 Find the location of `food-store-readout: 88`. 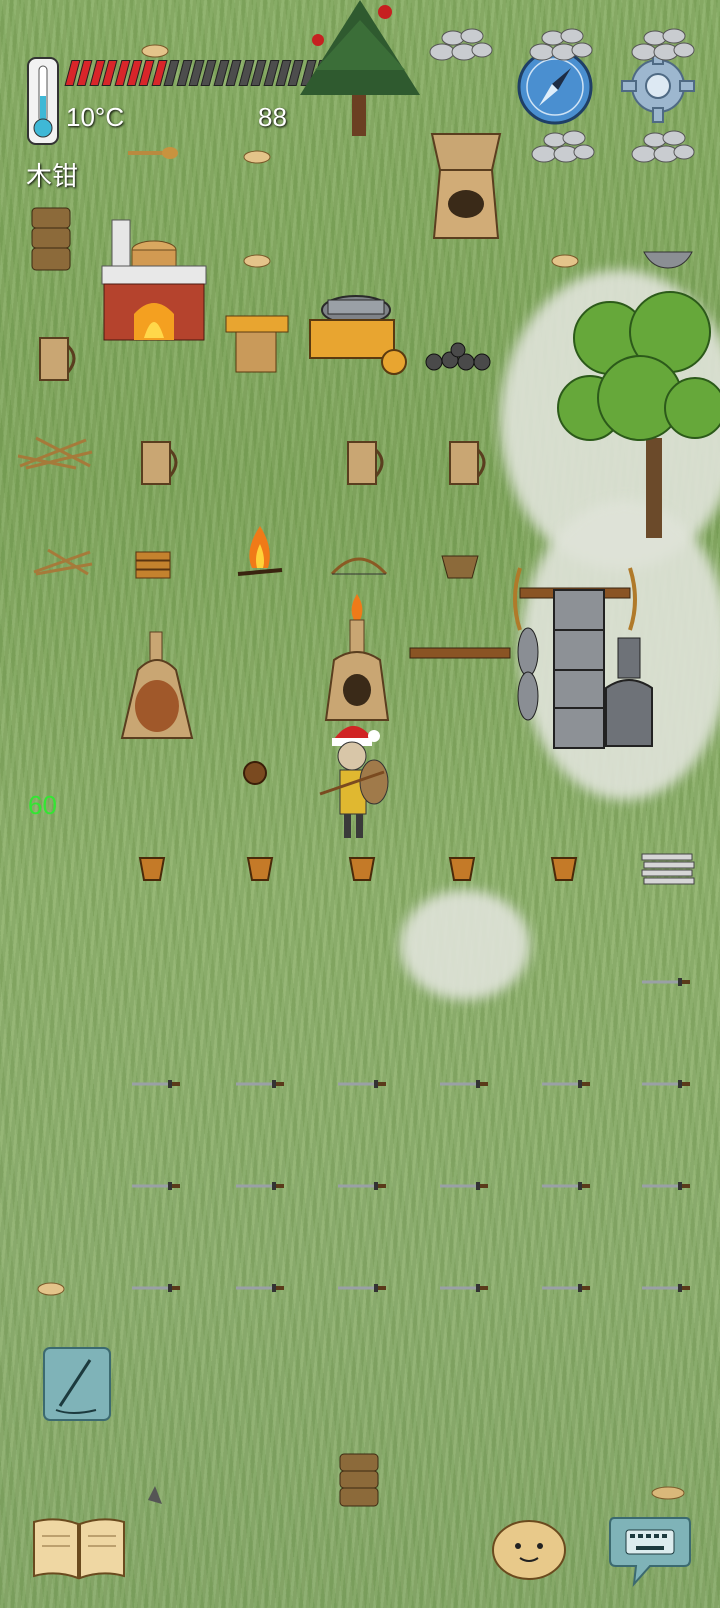

food-store-readout: 88 is located at coordinates (272, 117).